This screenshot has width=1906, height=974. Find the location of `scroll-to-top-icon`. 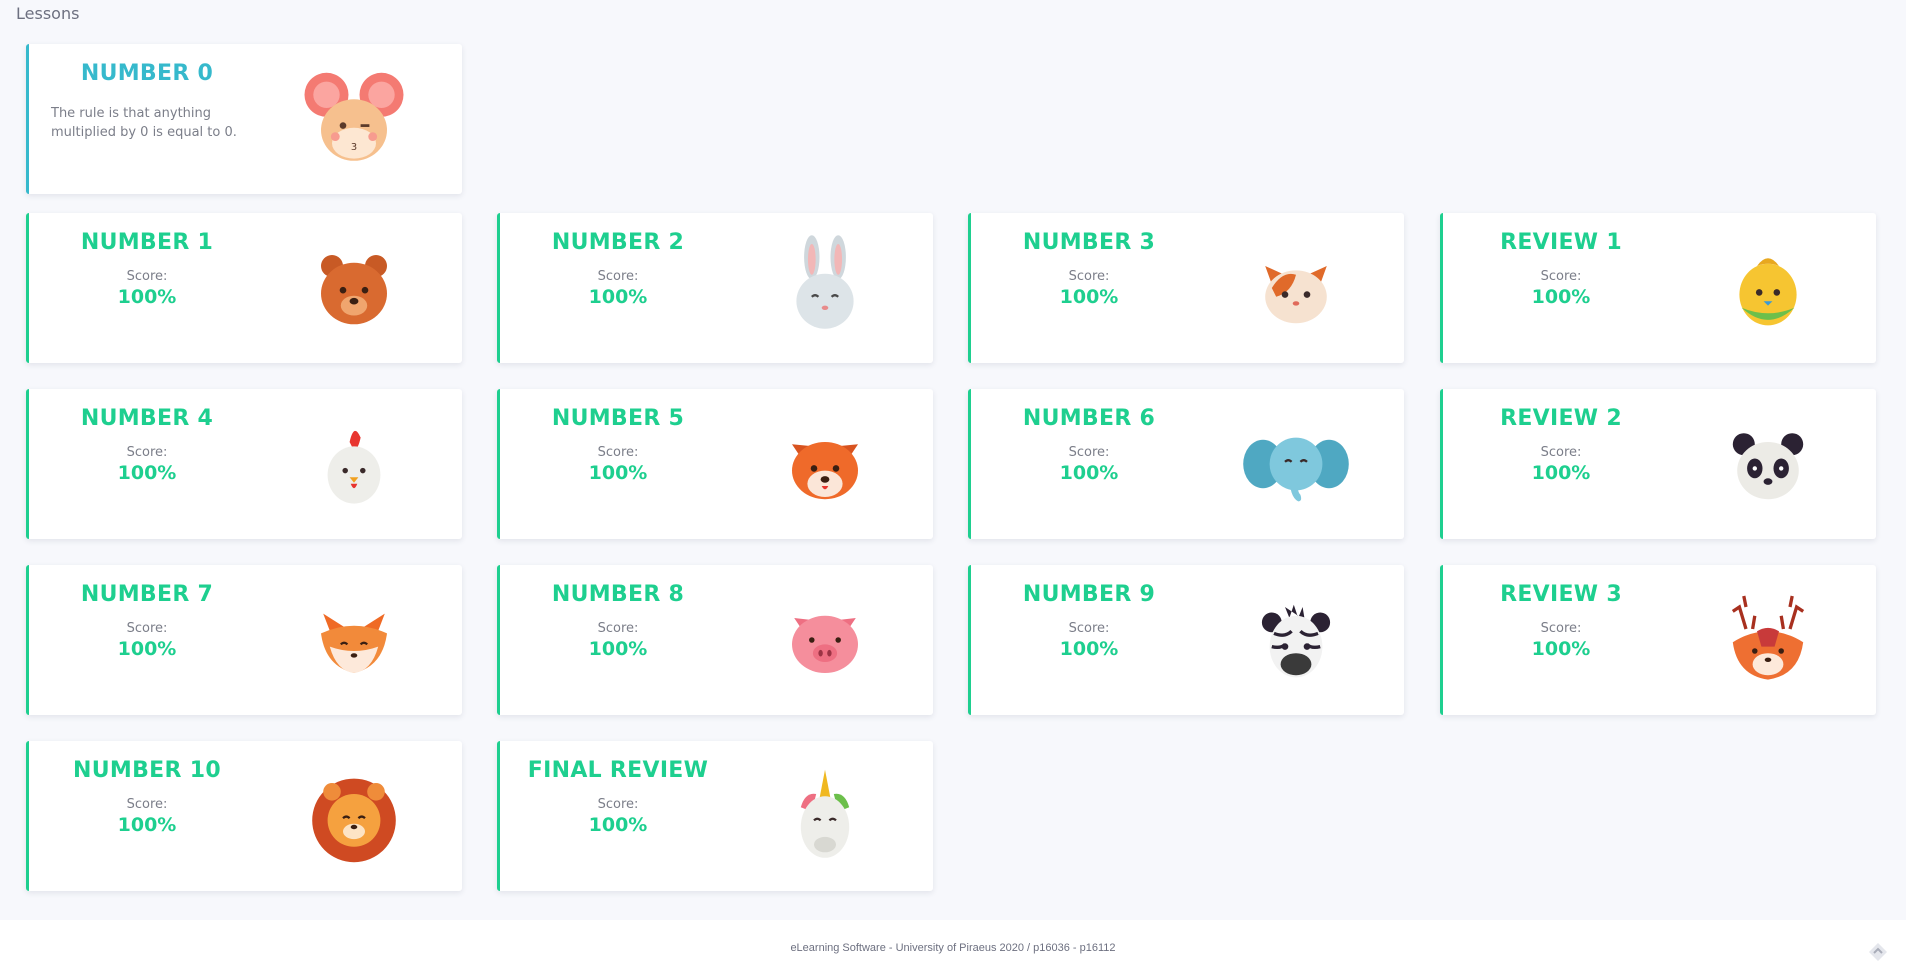

scroll-to-top-icon is located at coordinates (1878, 952).